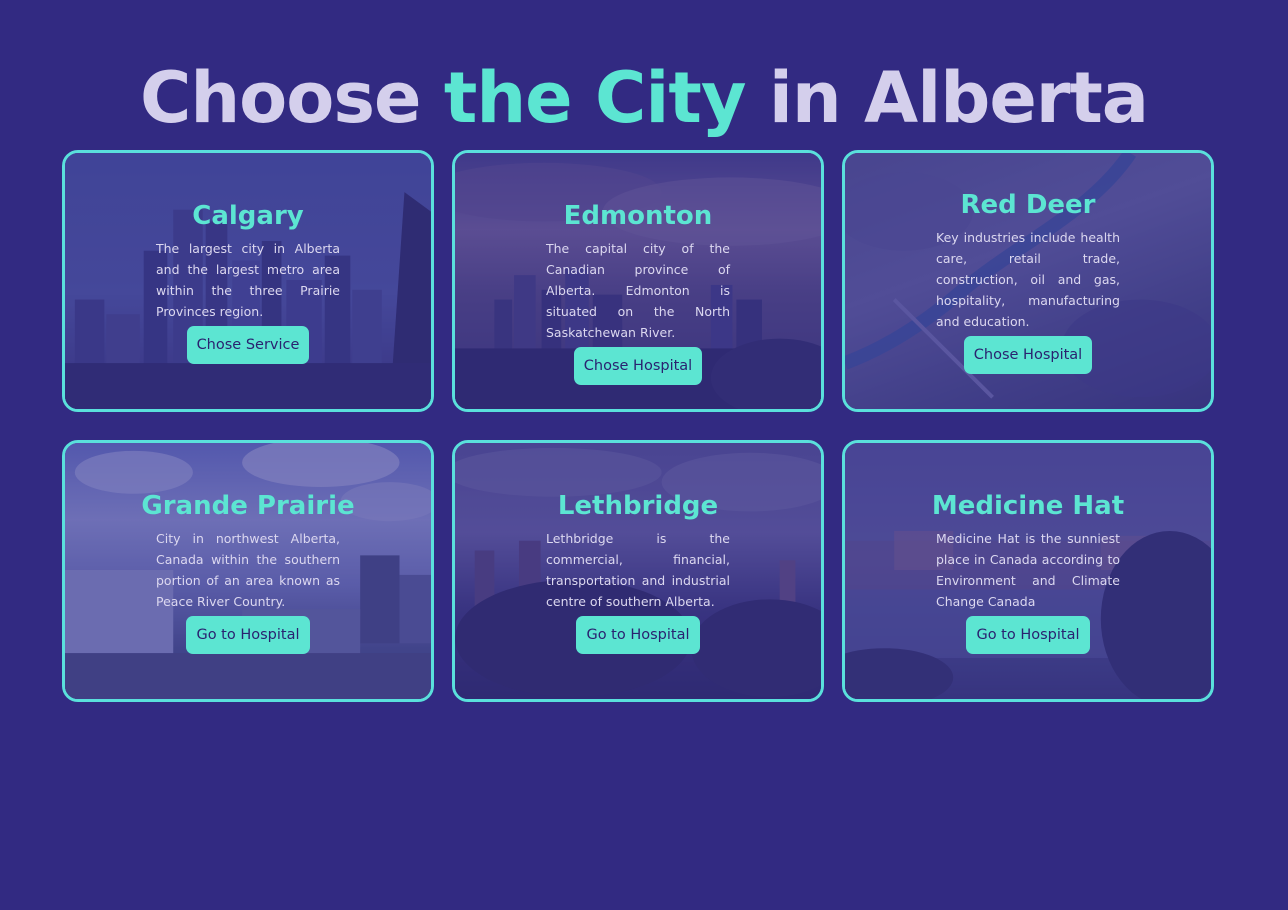 The image size is (1288, 910). I want to click on city-name: Lethbridge, so click(638, 506).